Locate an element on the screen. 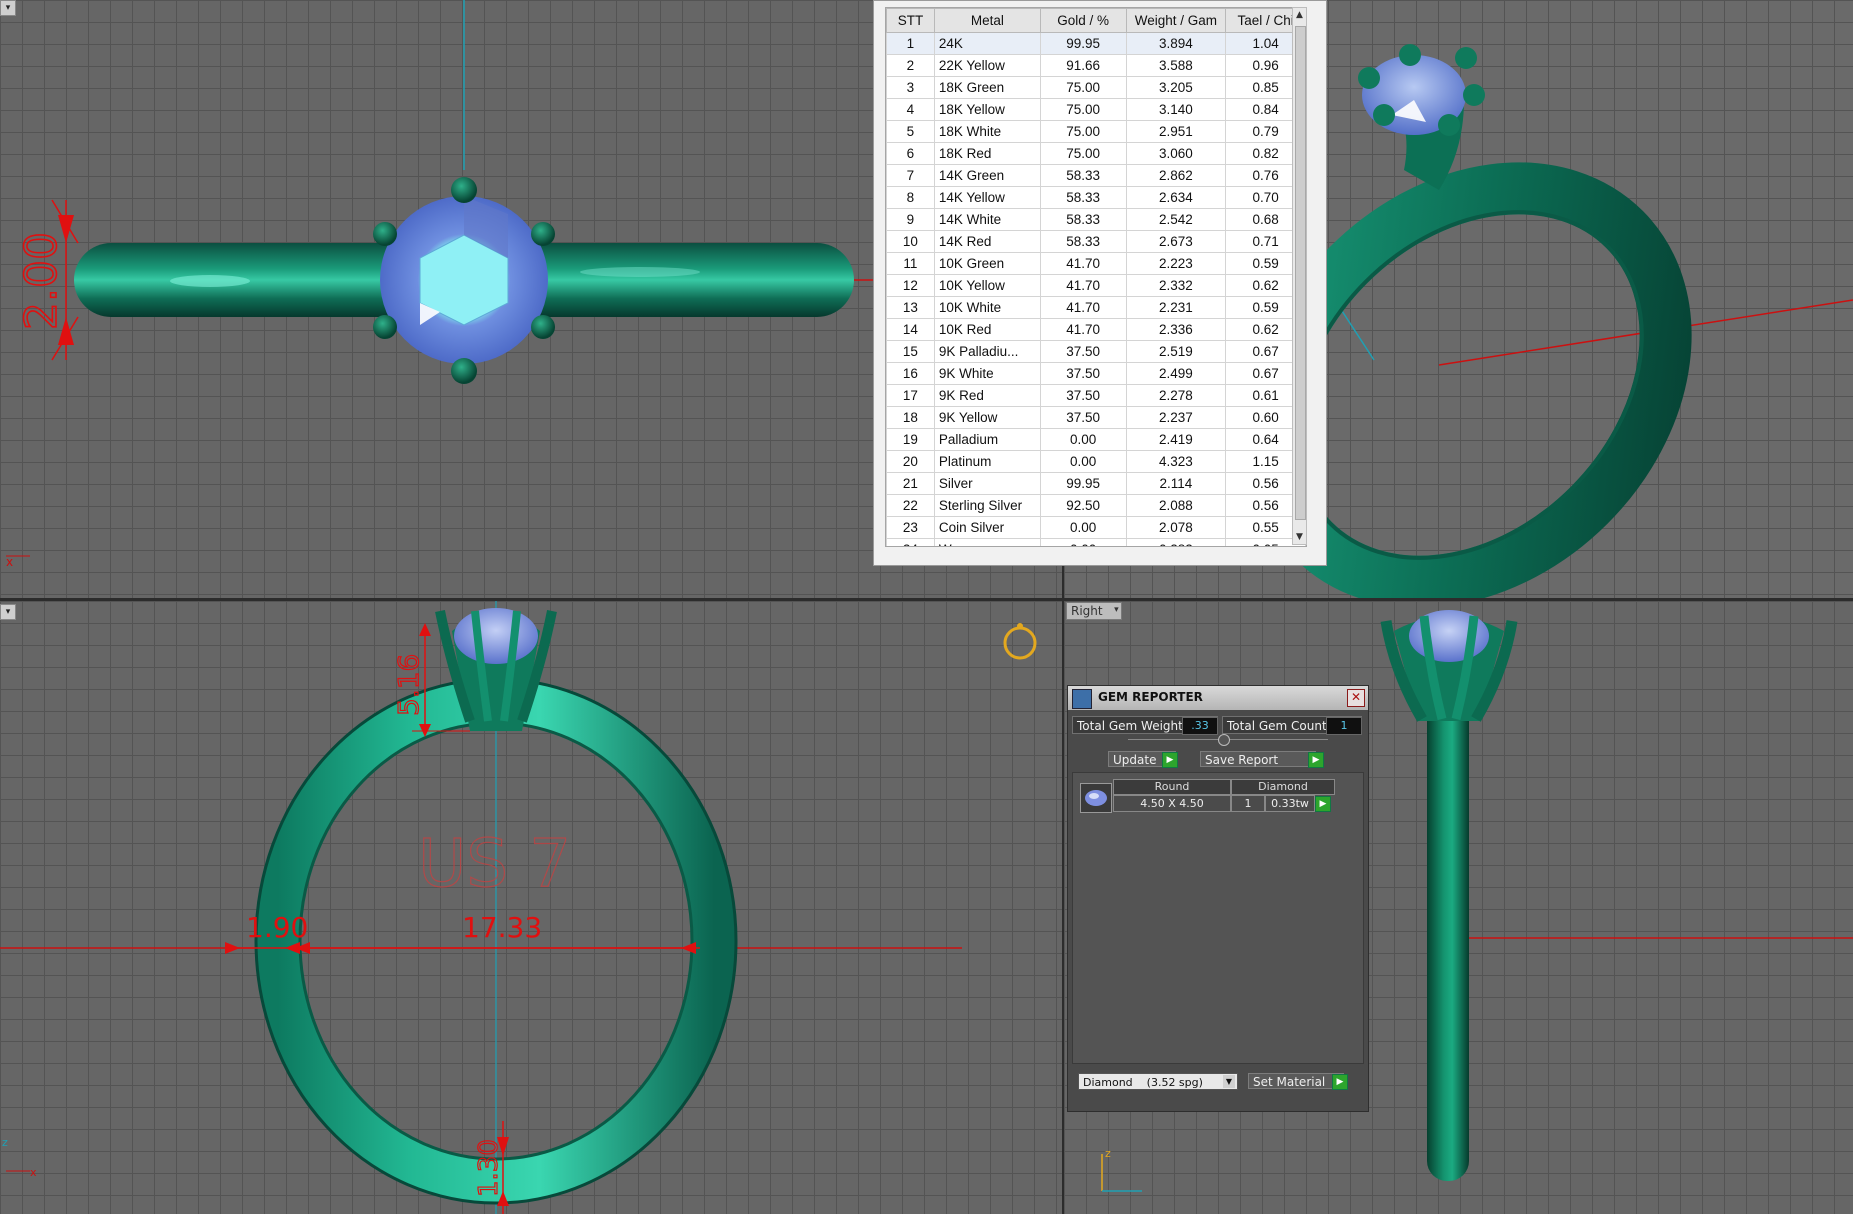 The height and width of the screenshot is (1214, 1853). scrollbar-thumb is located at coordinates (1300, 273).